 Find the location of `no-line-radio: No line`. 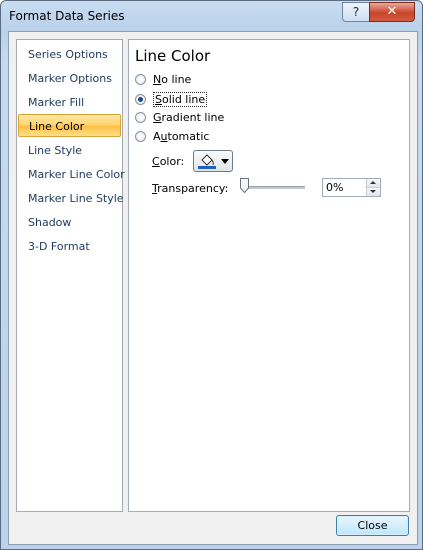

no-line-radio: No line is located at coordinates (163, 79).